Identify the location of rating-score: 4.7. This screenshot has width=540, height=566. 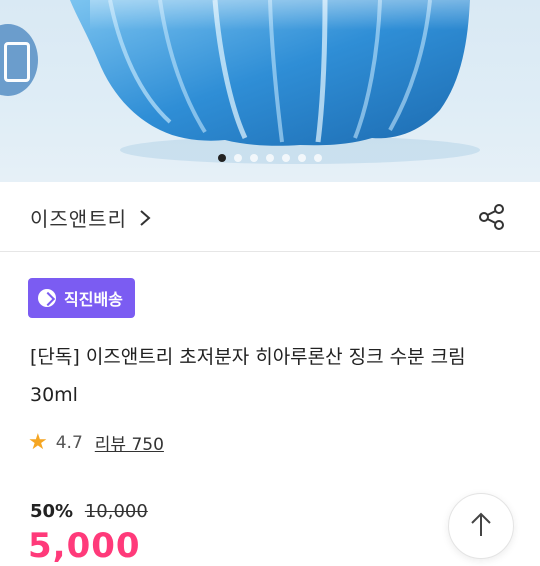
(69, 442).